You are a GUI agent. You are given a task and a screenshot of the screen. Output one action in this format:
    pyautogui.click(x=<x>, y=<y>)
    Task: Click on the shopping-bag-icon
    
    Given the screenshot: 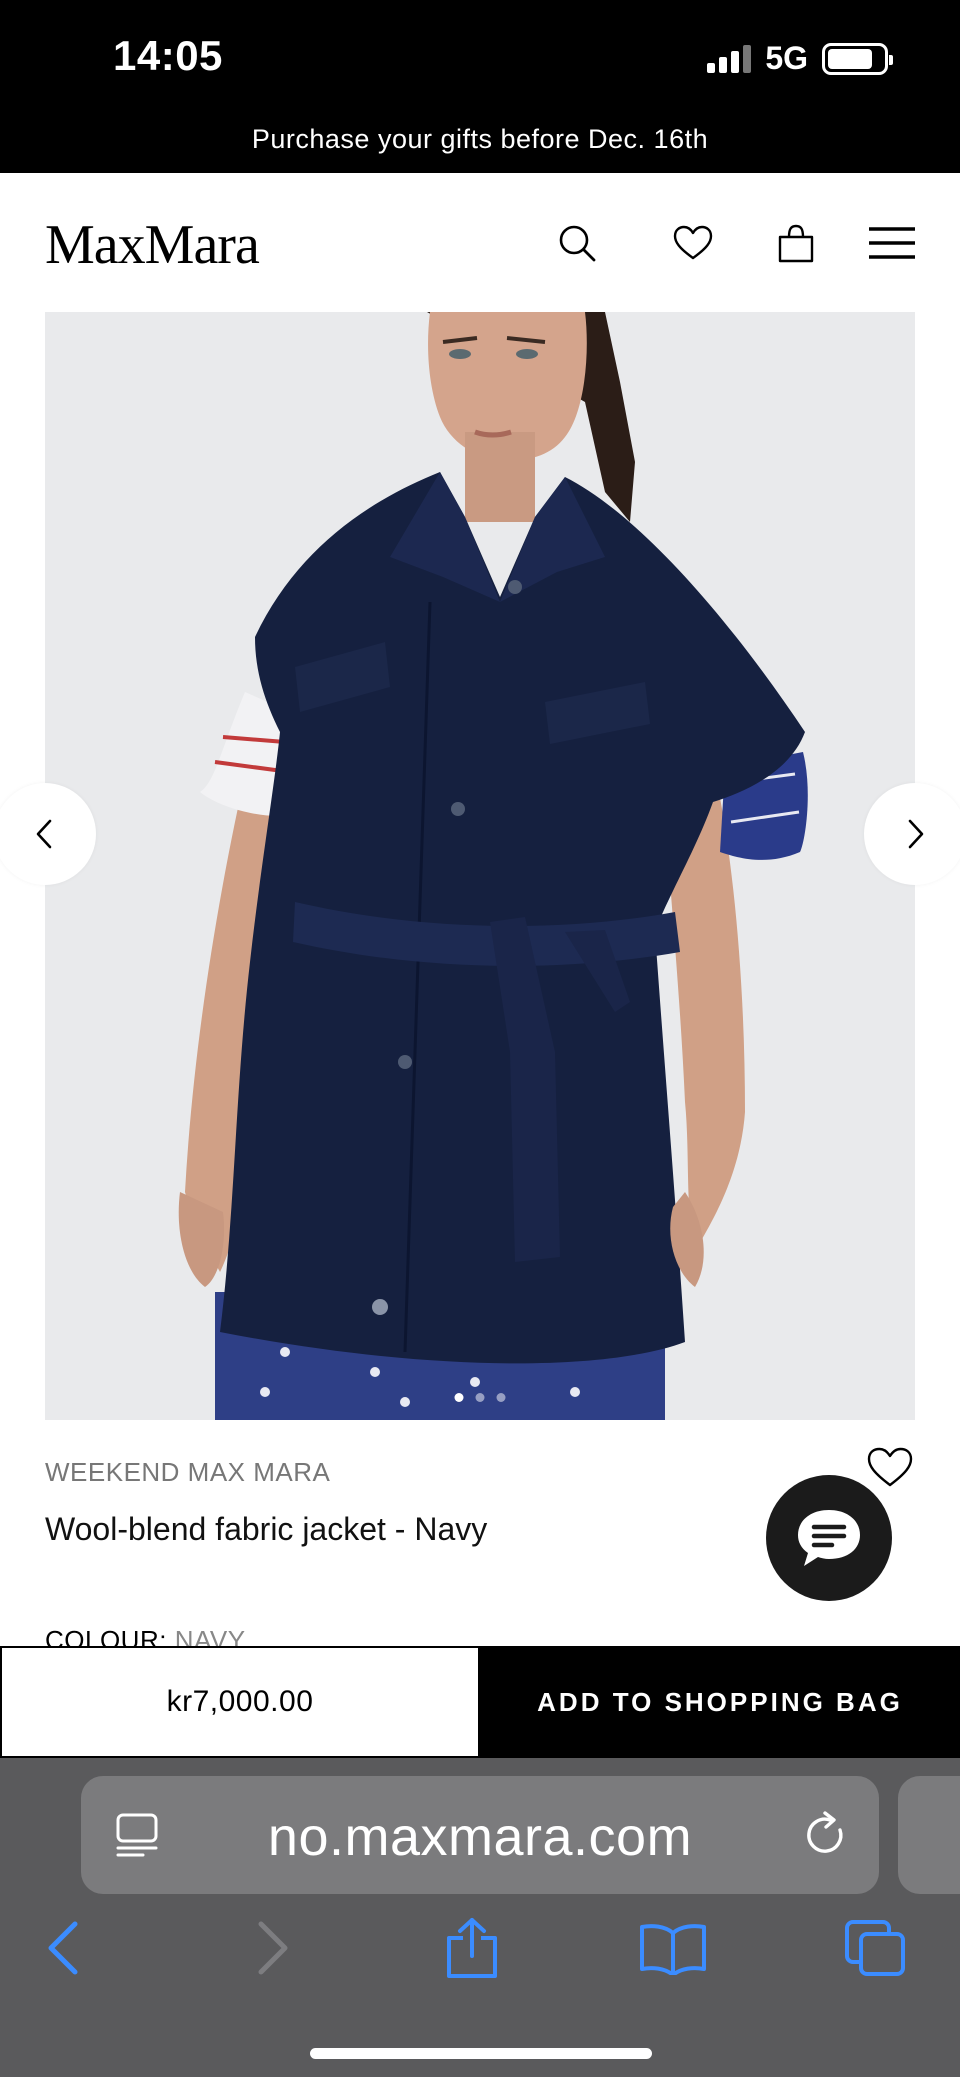 What is the action you would take?
    pyautogui.click(x=796, y=243)
    